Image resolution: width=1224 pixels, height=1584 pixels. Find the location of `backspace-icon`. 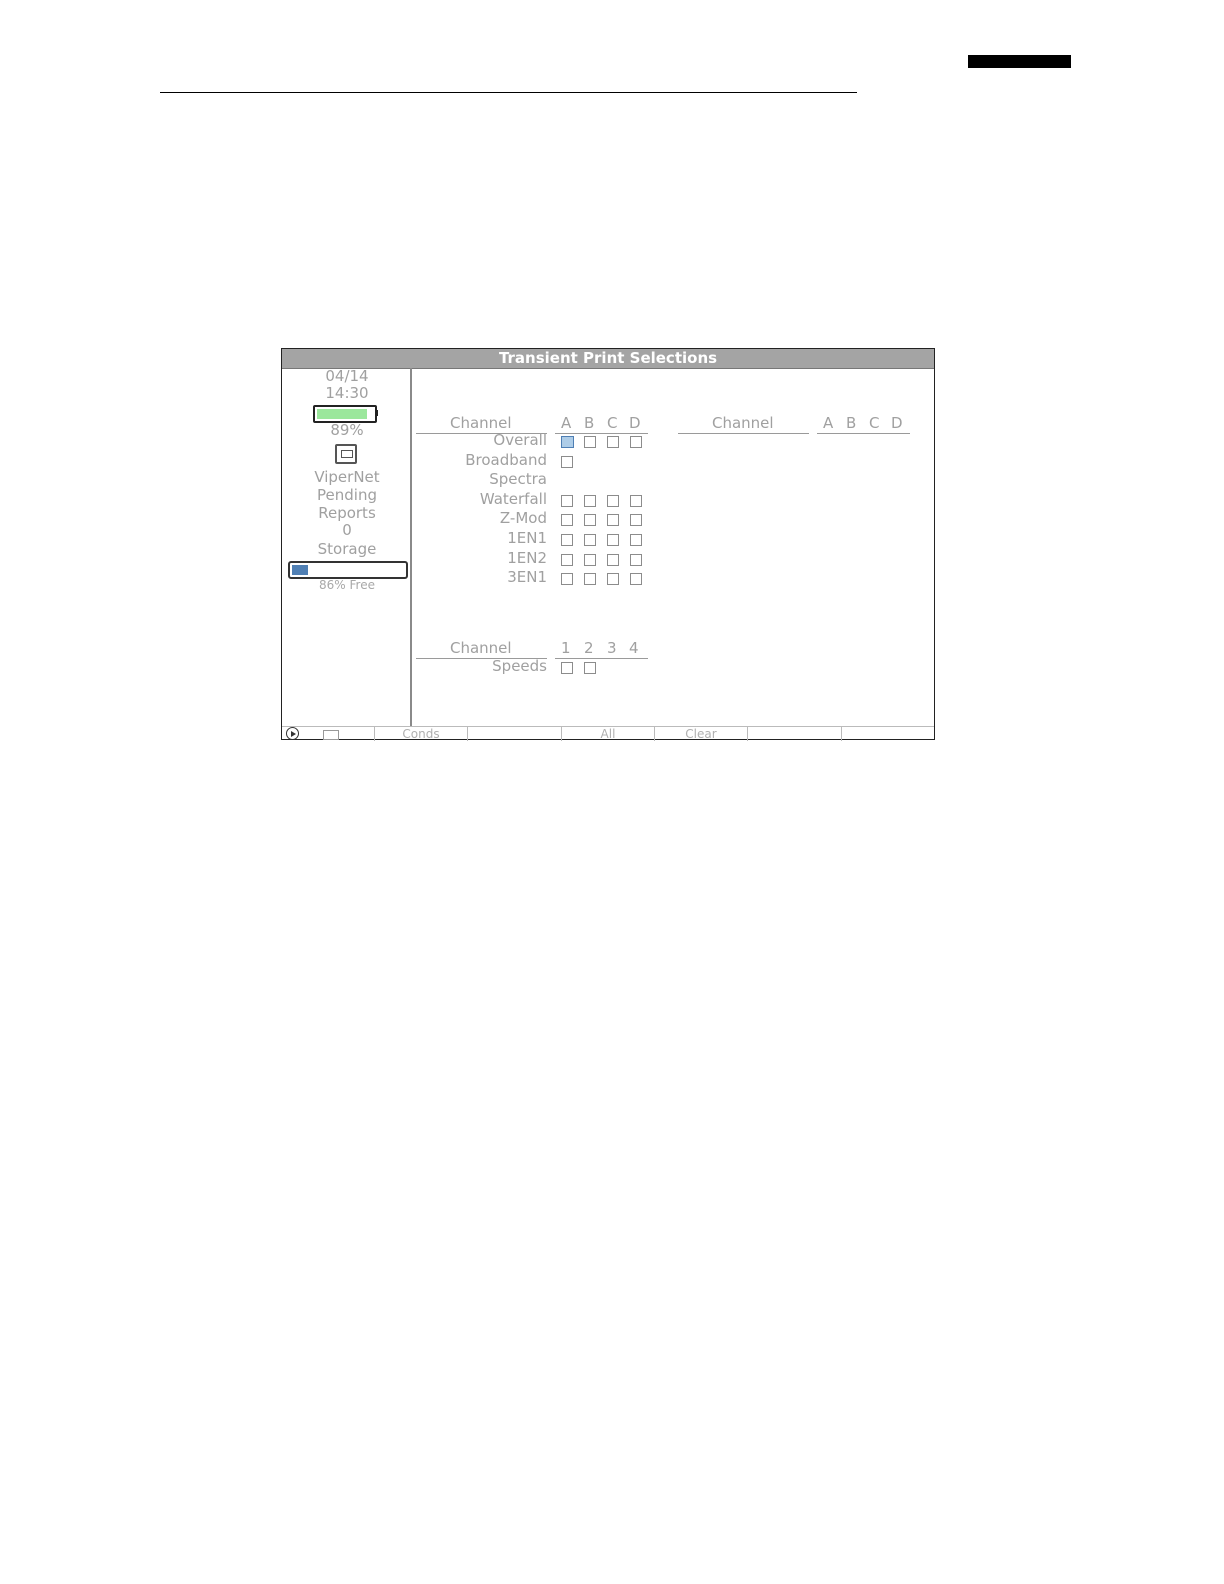

backspace-icon is located at coordinates (331, 735).